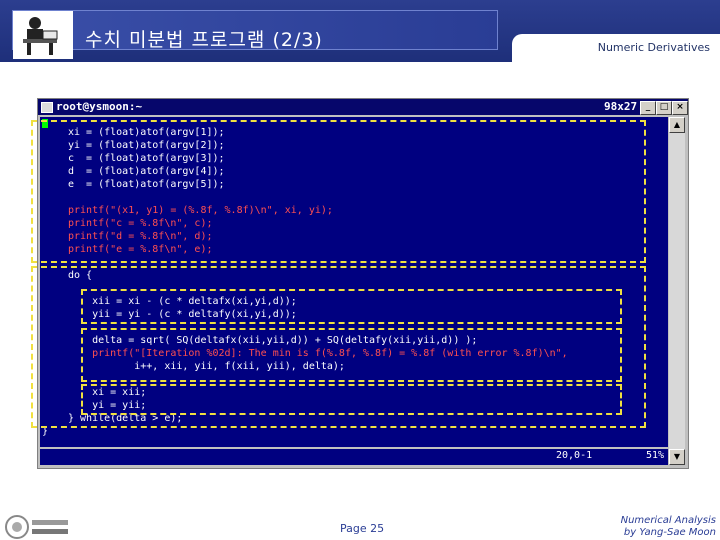  Describe the element at coordinates (362, 528) in the screenshot. I see `page-number: Page 25` at that location.